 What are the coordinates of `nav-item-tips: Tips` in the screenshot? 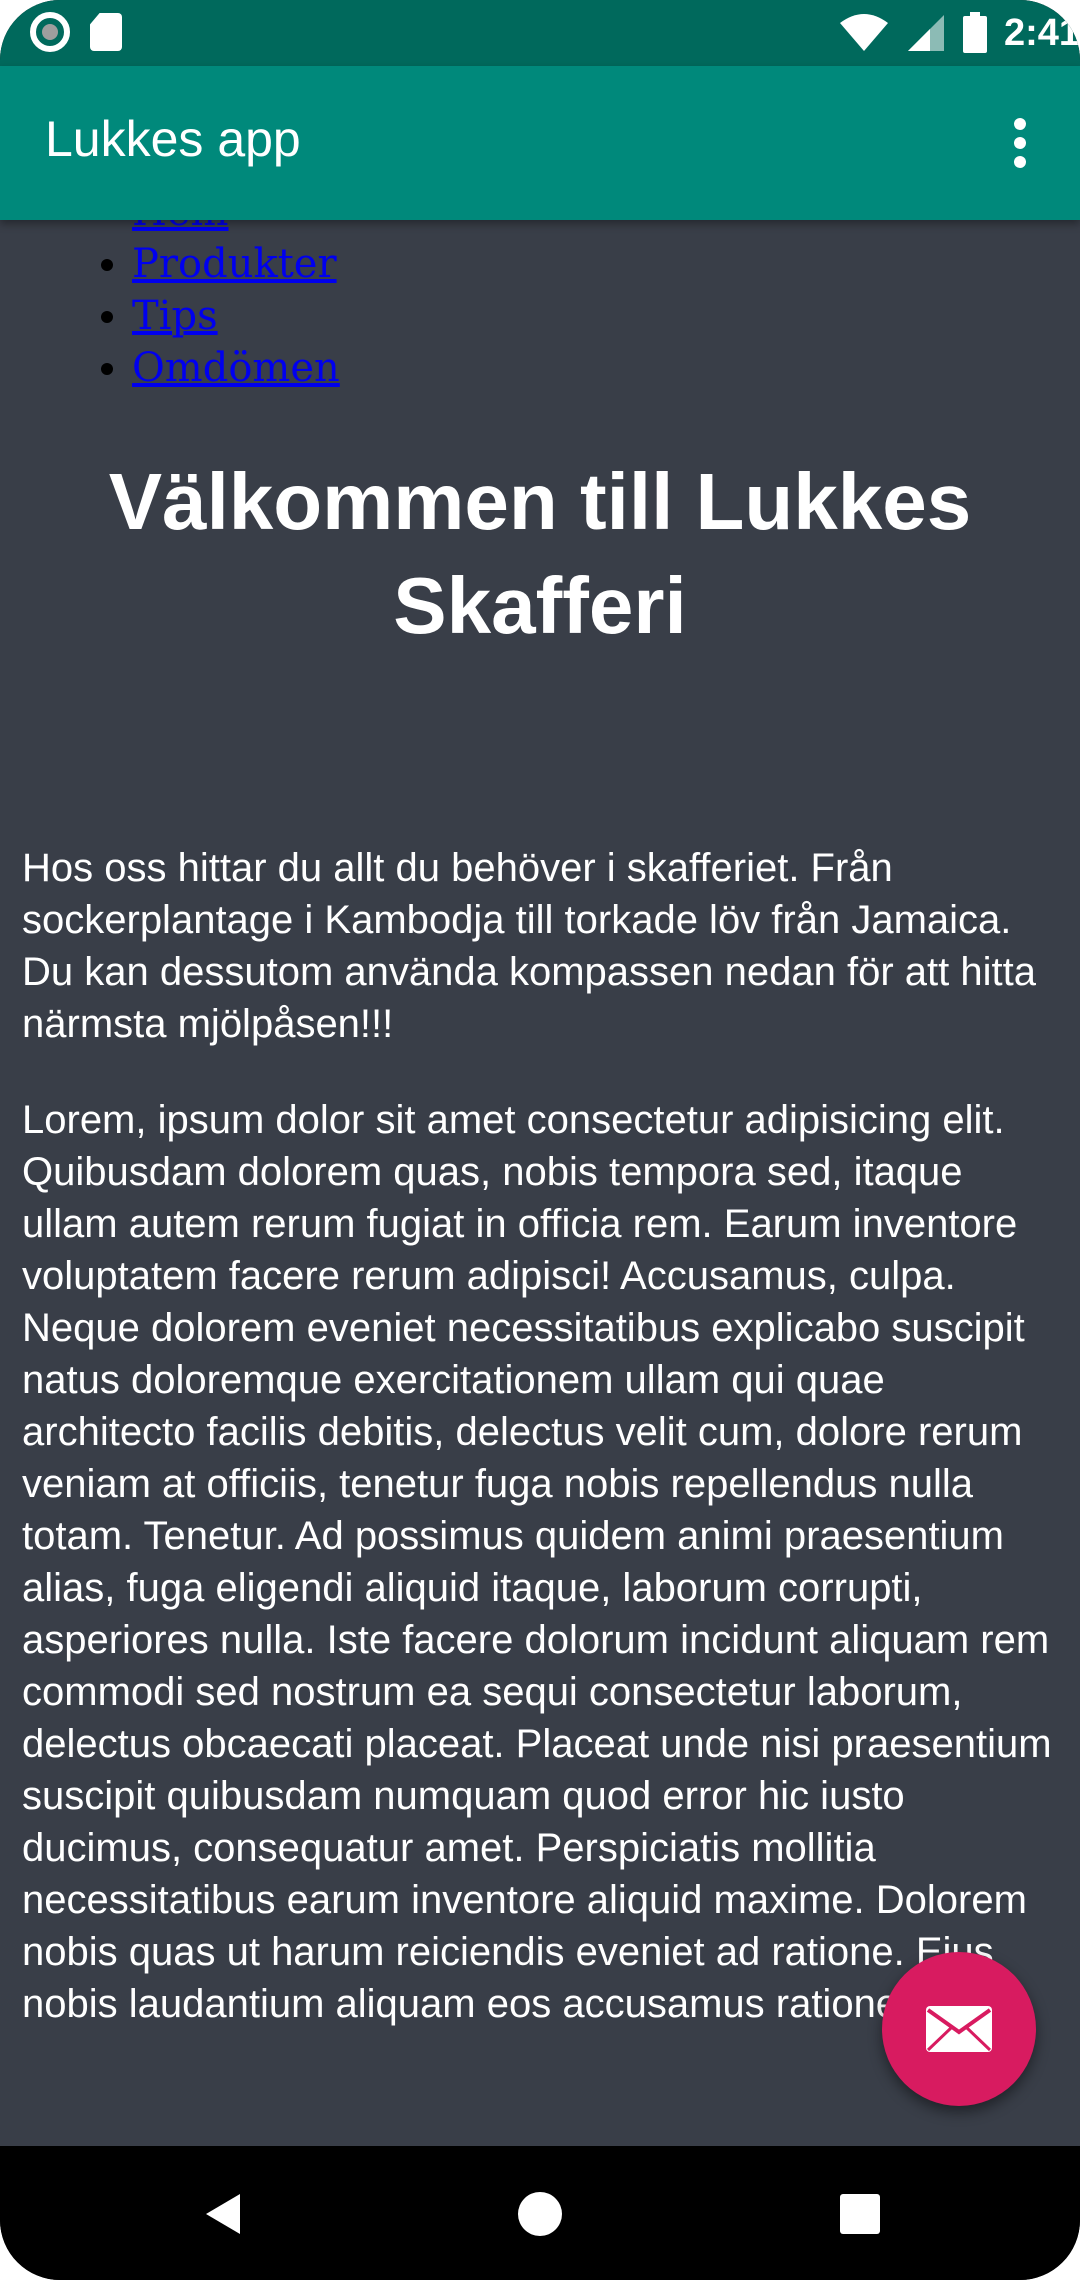 It's located at (236, 316).